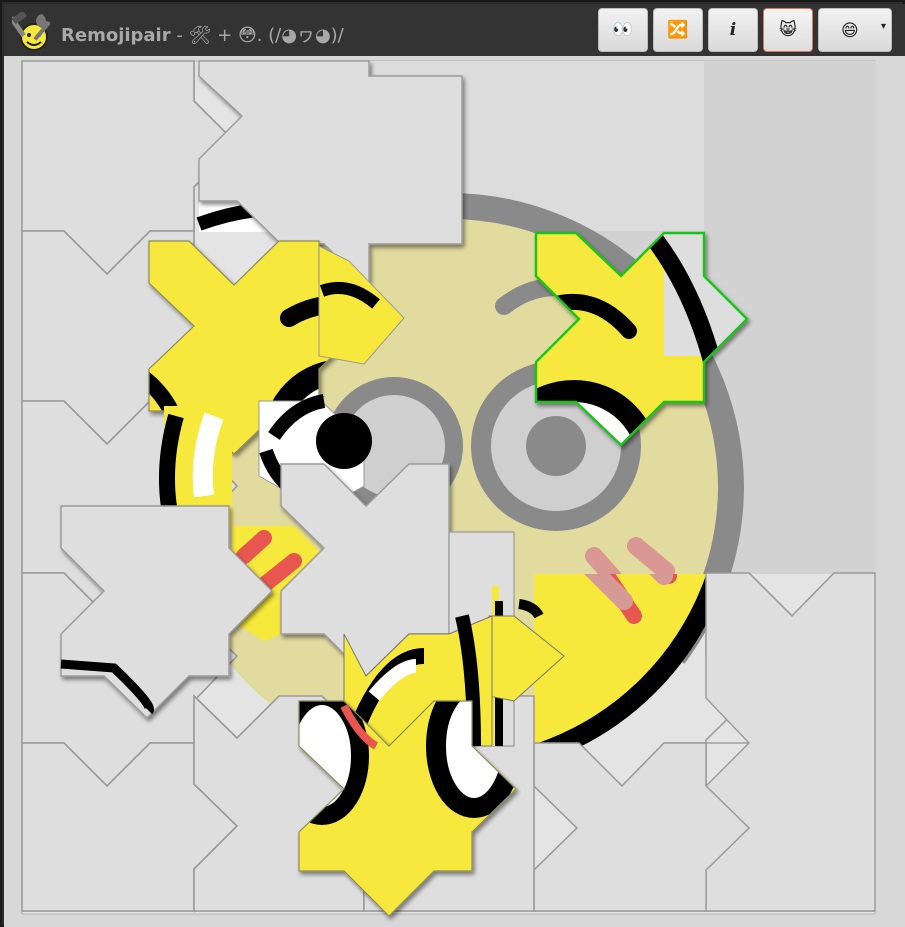 The height and width of the screenshot is (927, 905). I want to click on info-button: i, so click(733, 30).